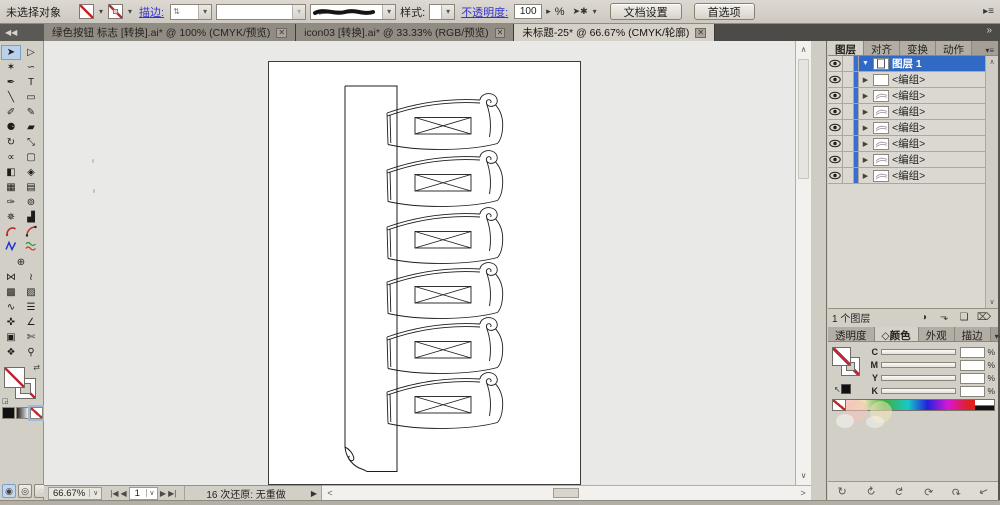 The width and height of the screenshot is (1000, 505). What do you see at coordinates (22, 413) in the screenshot?
I see `gradient-mode-button` at bounding box center [22, 413].